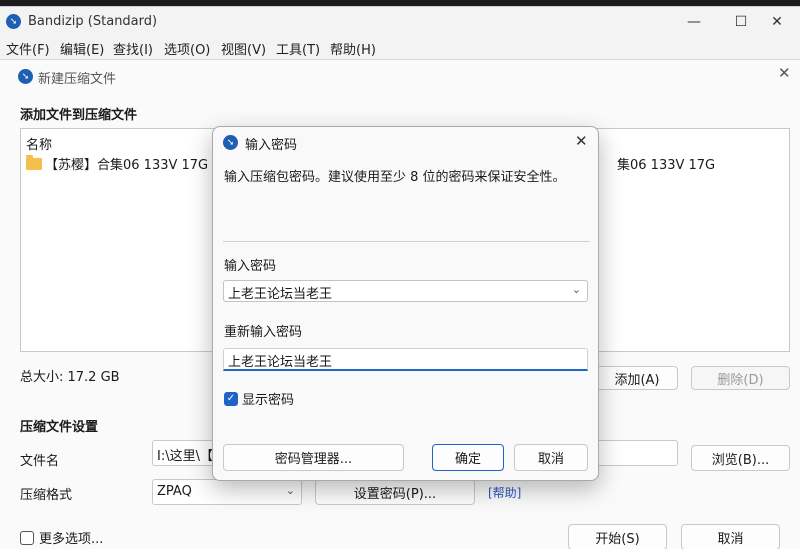  I want to click on start-button: 开始(S), so click(617, 536).